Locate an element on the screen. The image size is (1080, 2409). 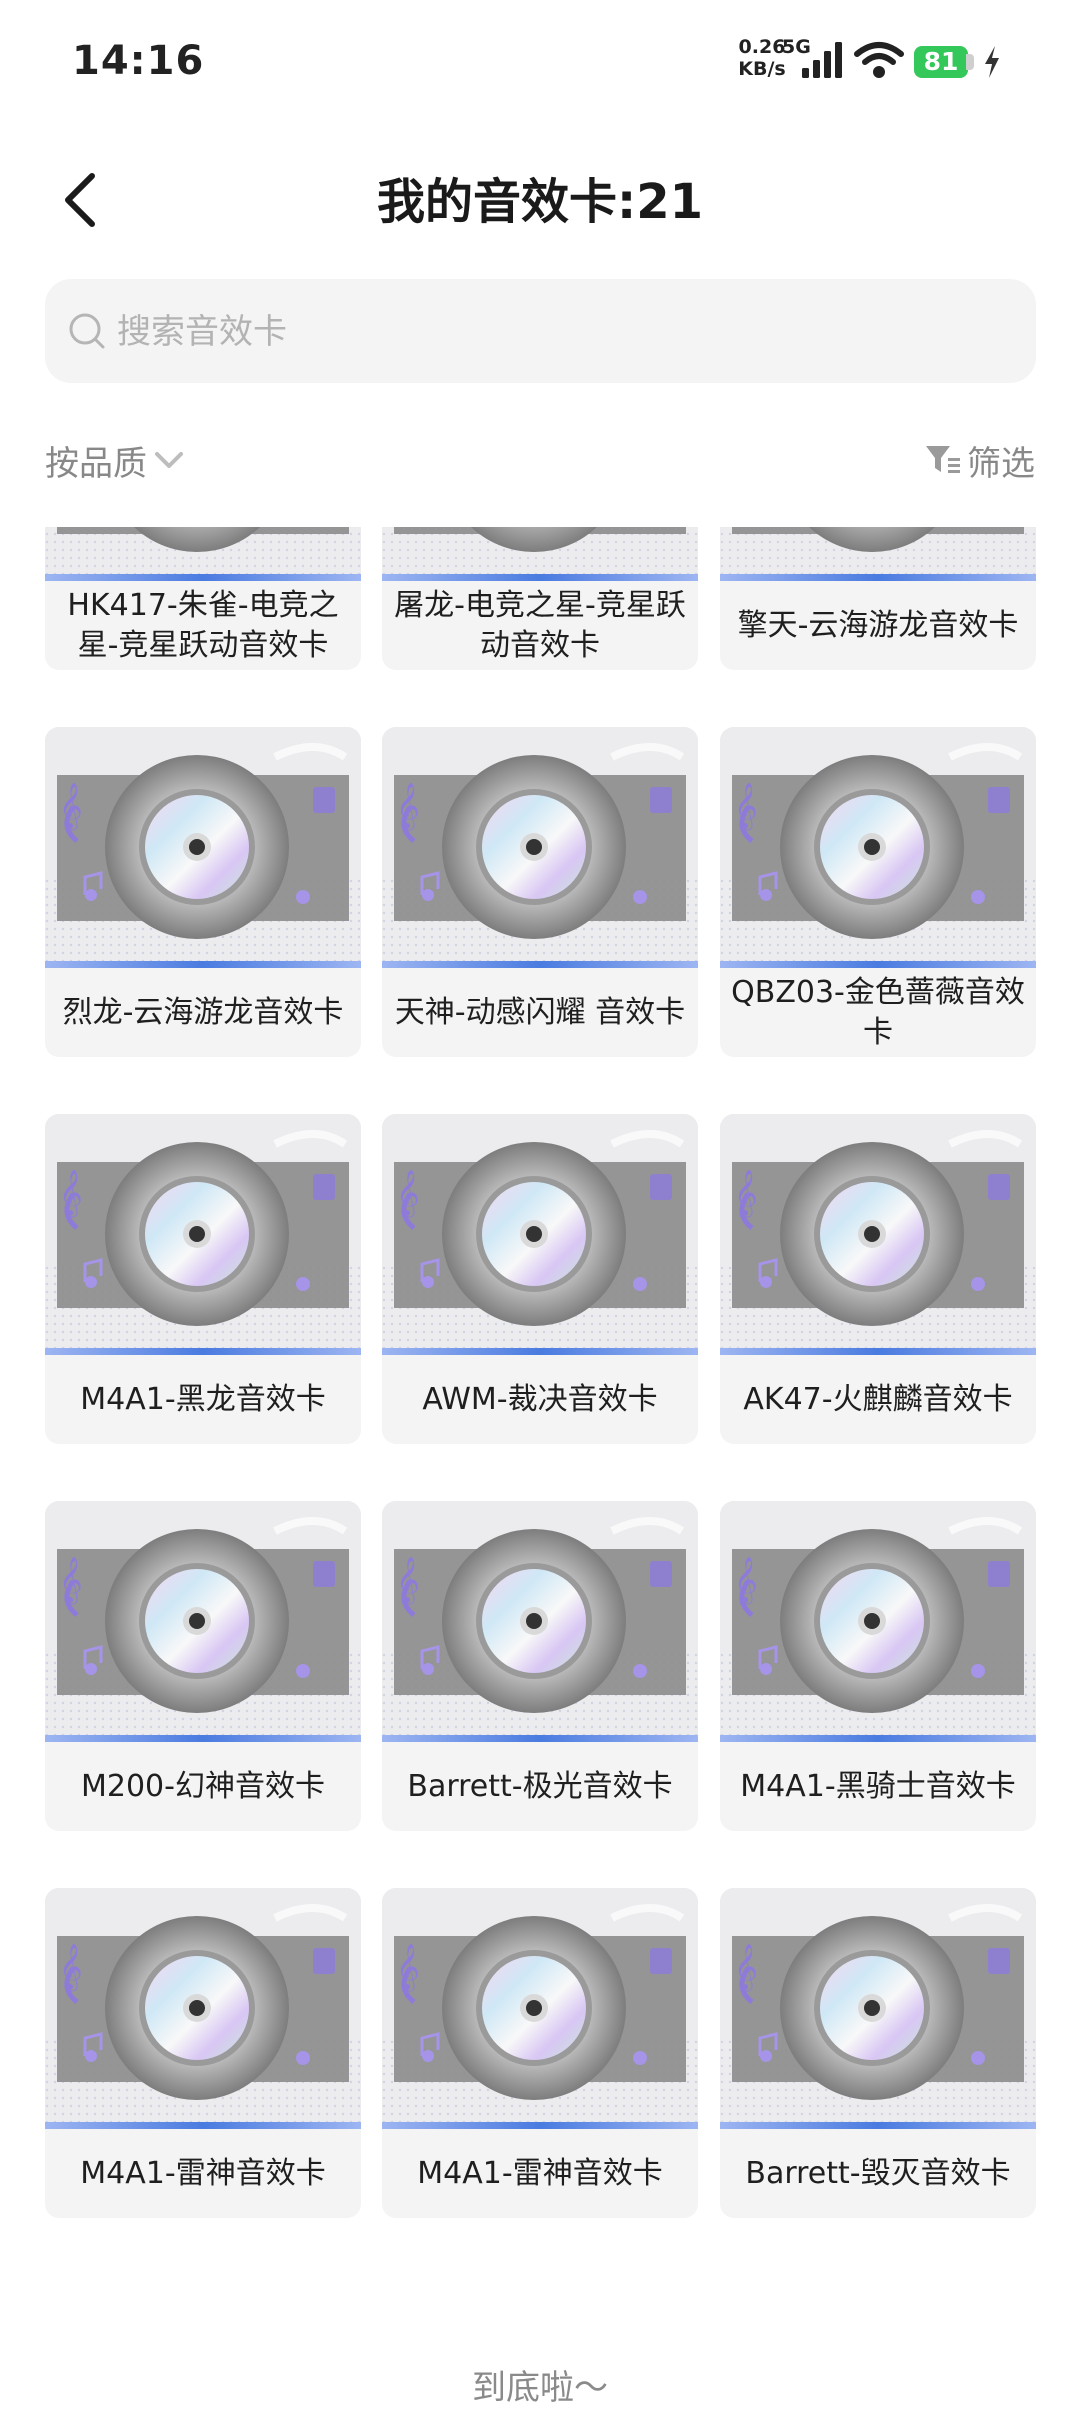
battery-cap is located at coordinates (970, 62).